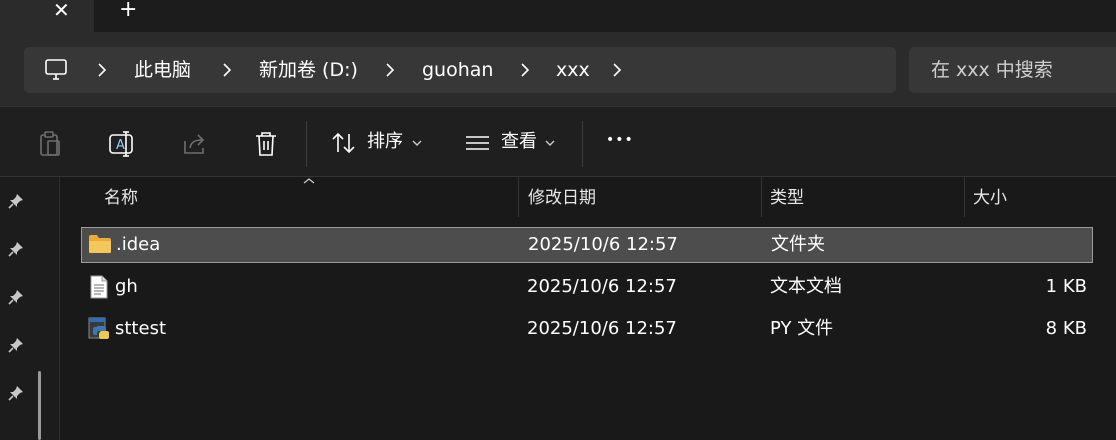 Image resolution: width=1116 pixels, height=440 pixels. Describe the element at coordinates (1066, 328) in the screenshot. I see `file-size: 8 KB` at that location.